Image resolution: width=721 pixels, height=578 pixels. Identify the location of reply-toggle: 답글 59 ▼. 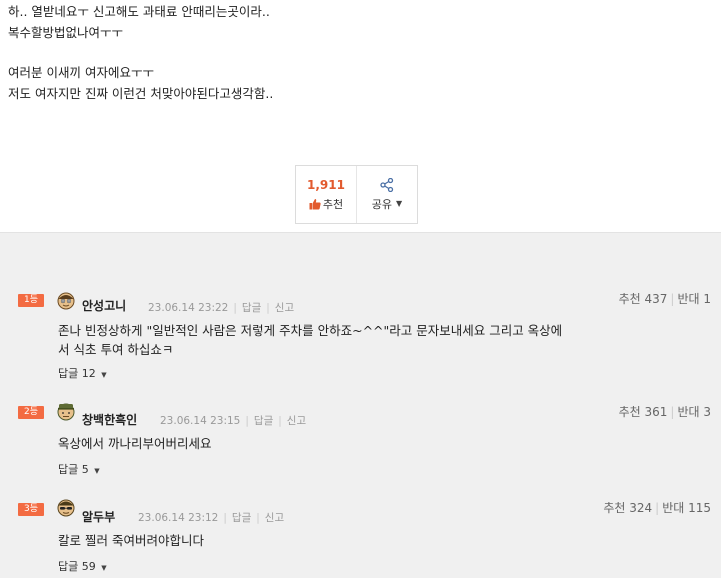
(82, 566).